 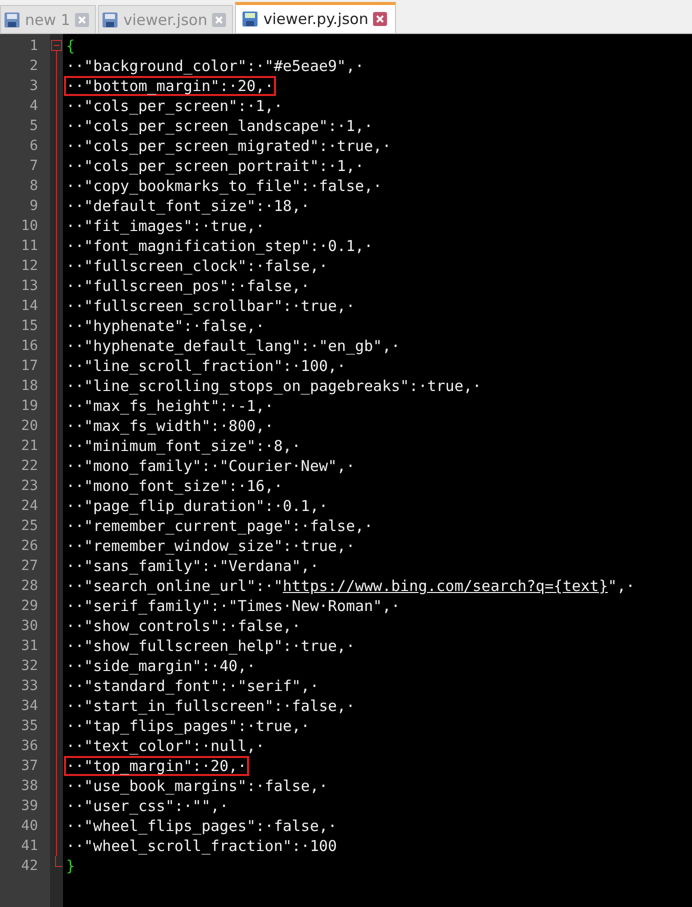 I want to click on line-number: 4, so click(x=33, y=106).